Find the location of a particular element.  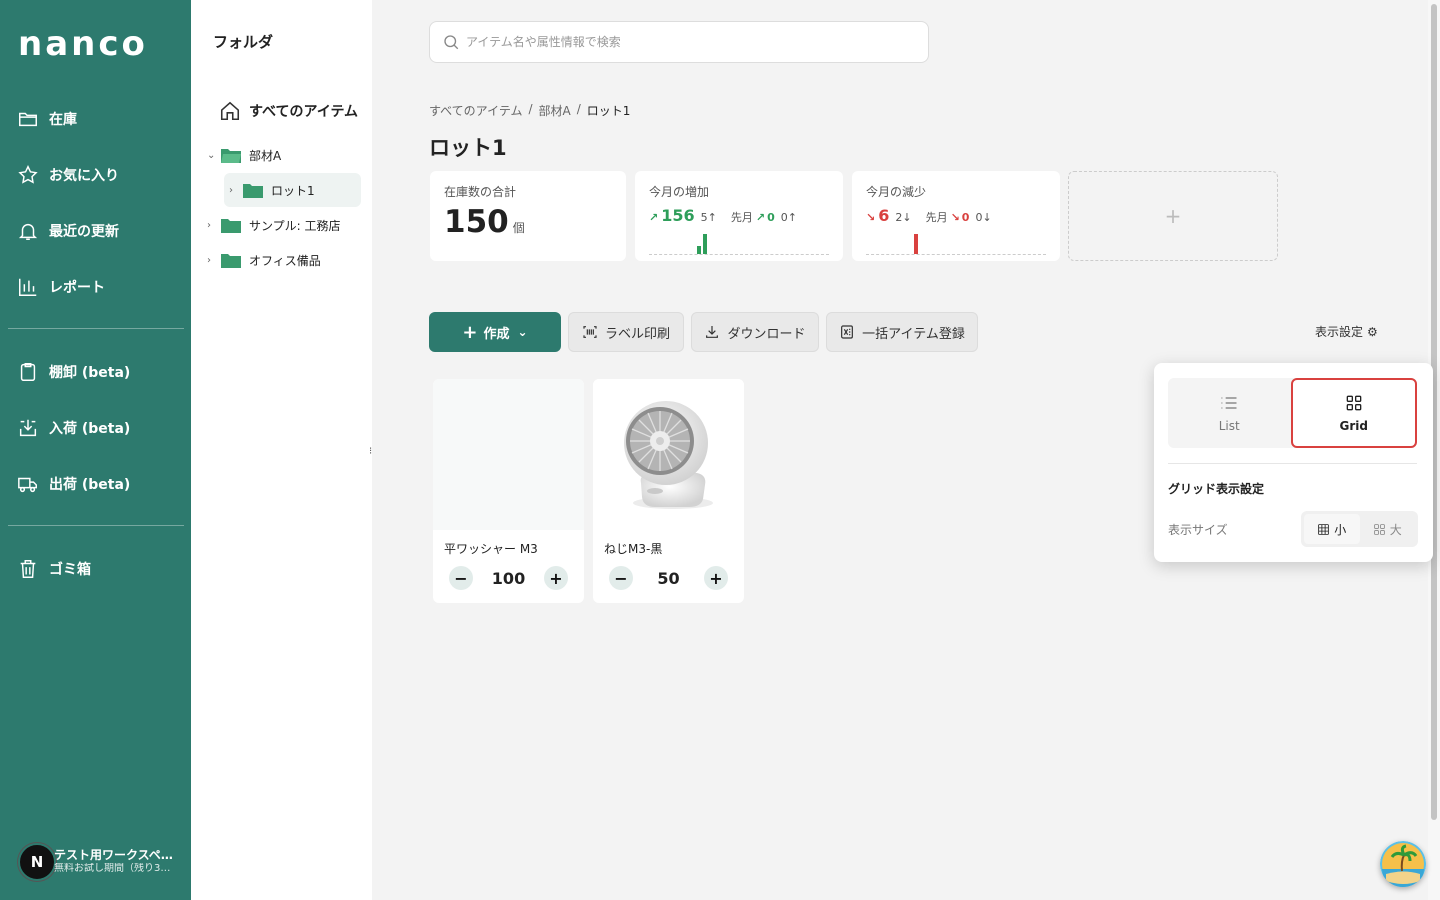

list-icon is located at coordinates (1229, 403).